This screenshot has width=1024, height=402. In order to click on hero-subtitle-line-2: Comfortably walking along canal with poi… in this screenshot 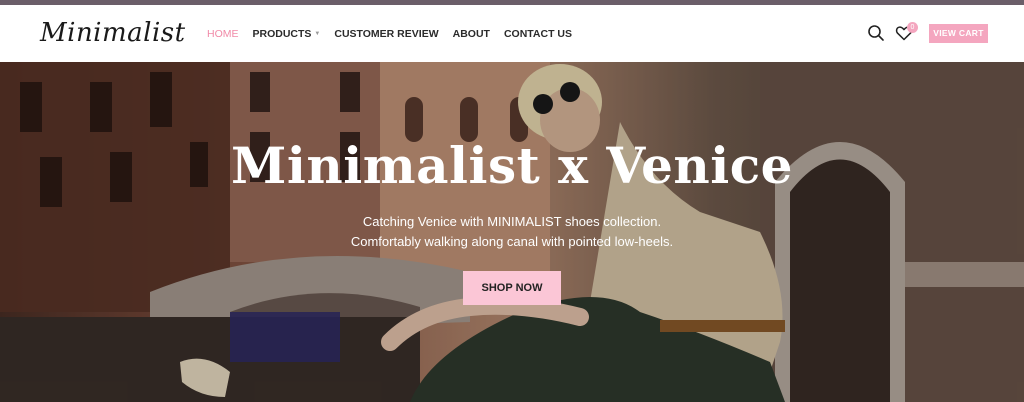, I will do `click(512, 241)`.